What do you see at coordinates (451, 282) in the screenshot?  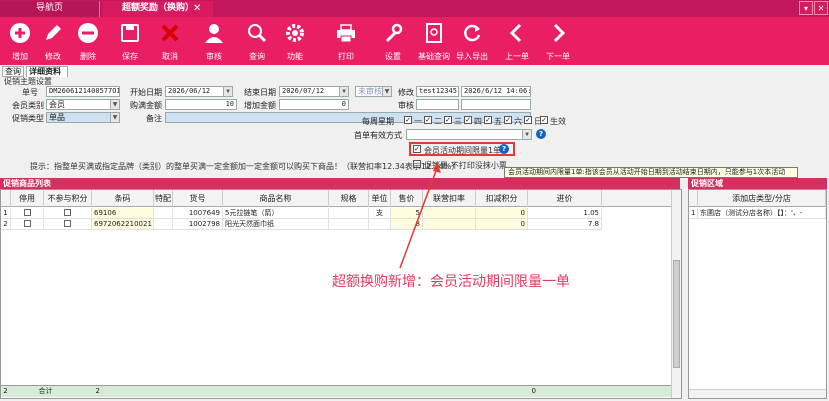 I see `annotation-text: 超额换购新增：会员活动期间限量一单` at bounding box center [451, 282].